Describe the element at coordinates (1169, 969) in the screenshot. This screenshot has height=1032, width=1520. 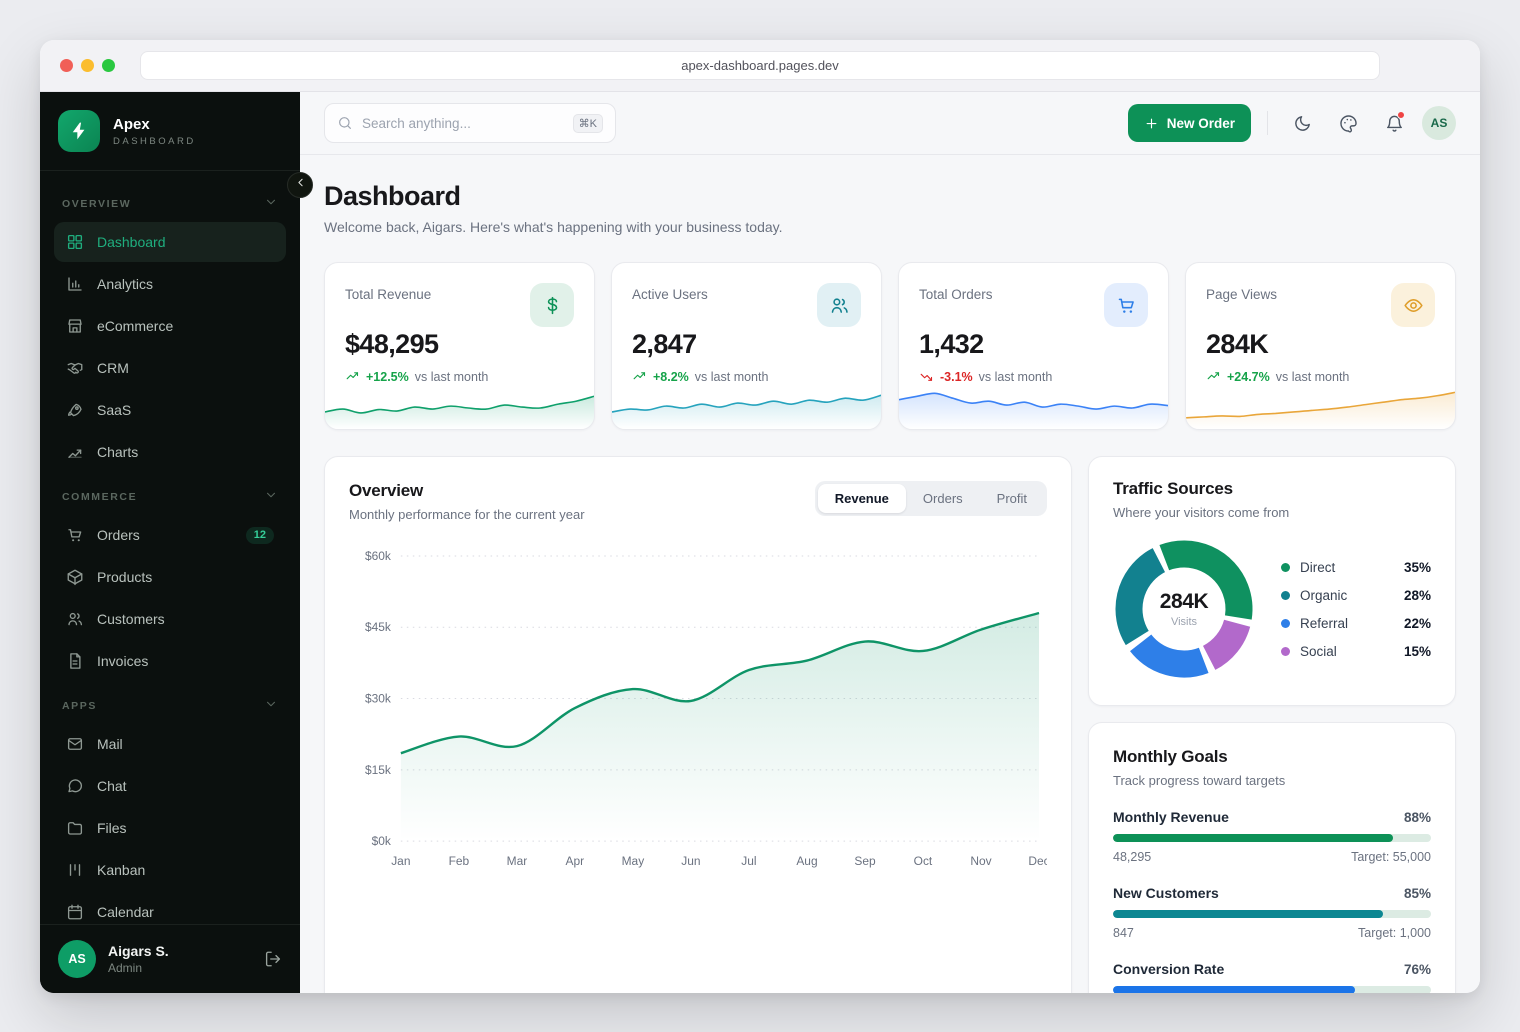
I see `goal-label: Conversion Rate` at that location.